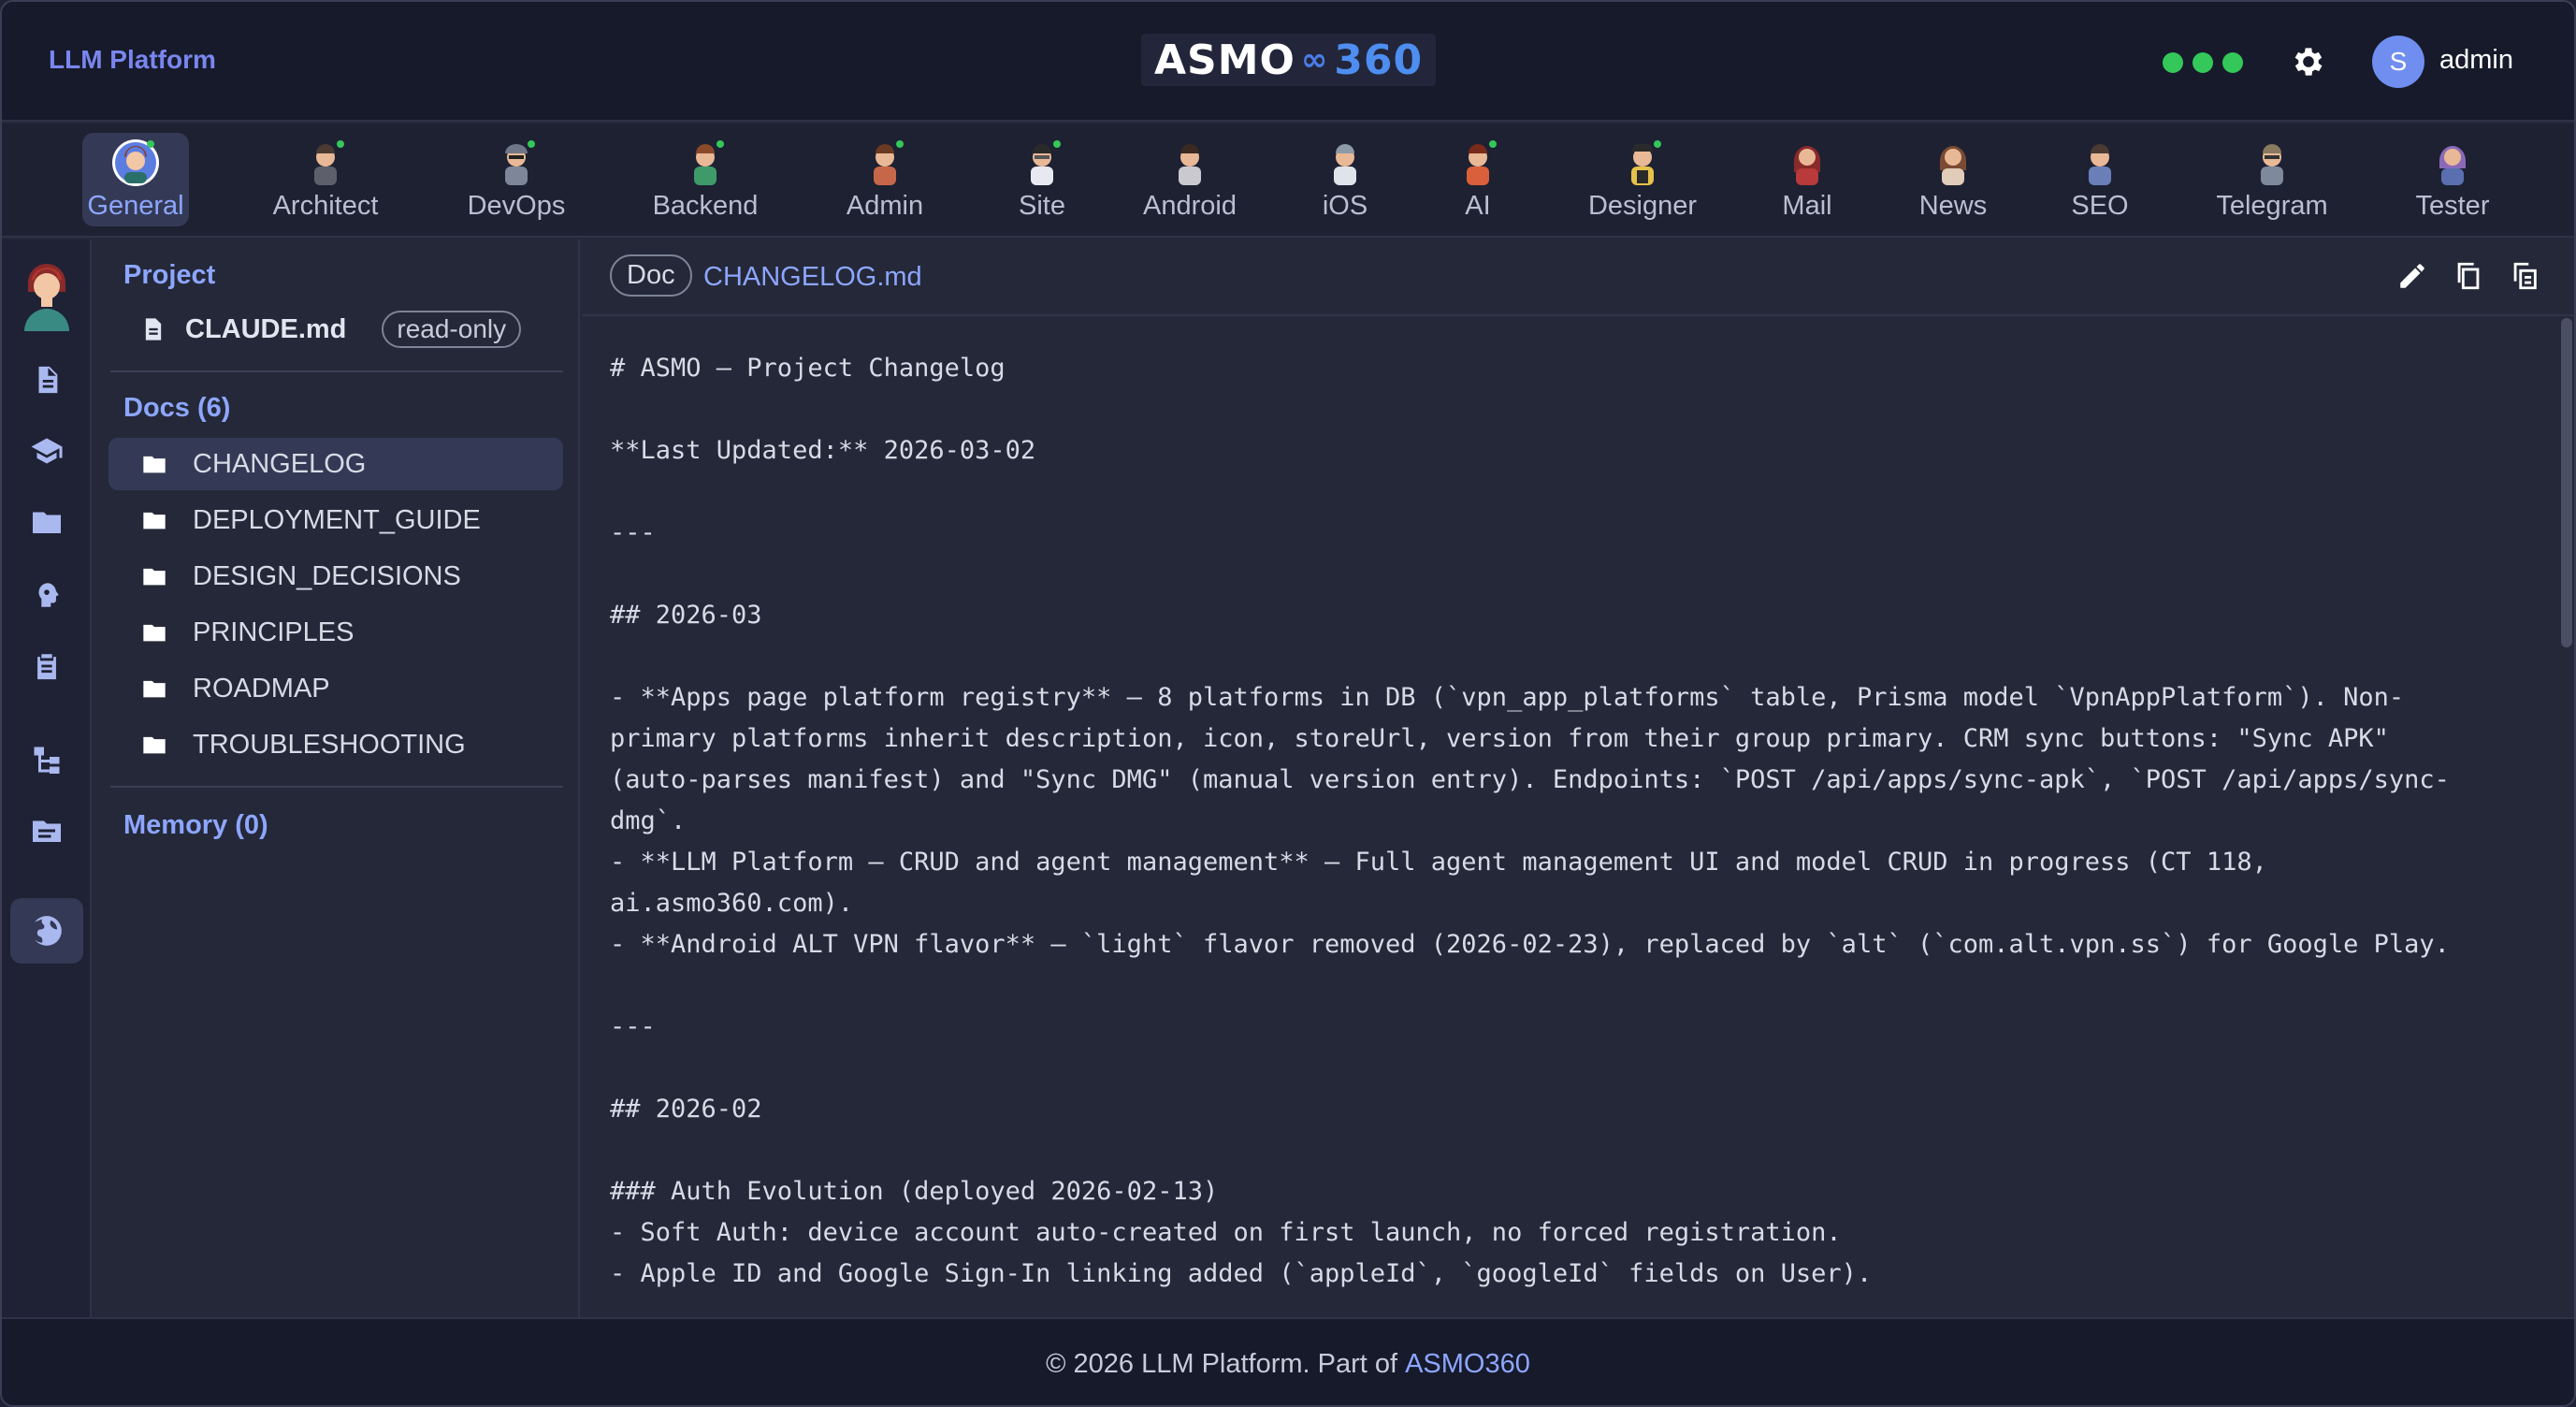 This screenshot has height=1407, width=2576. Describe the element at coordinates (1478, 206) in the screenshot. I see `agent-tab-label: AI` at that location.